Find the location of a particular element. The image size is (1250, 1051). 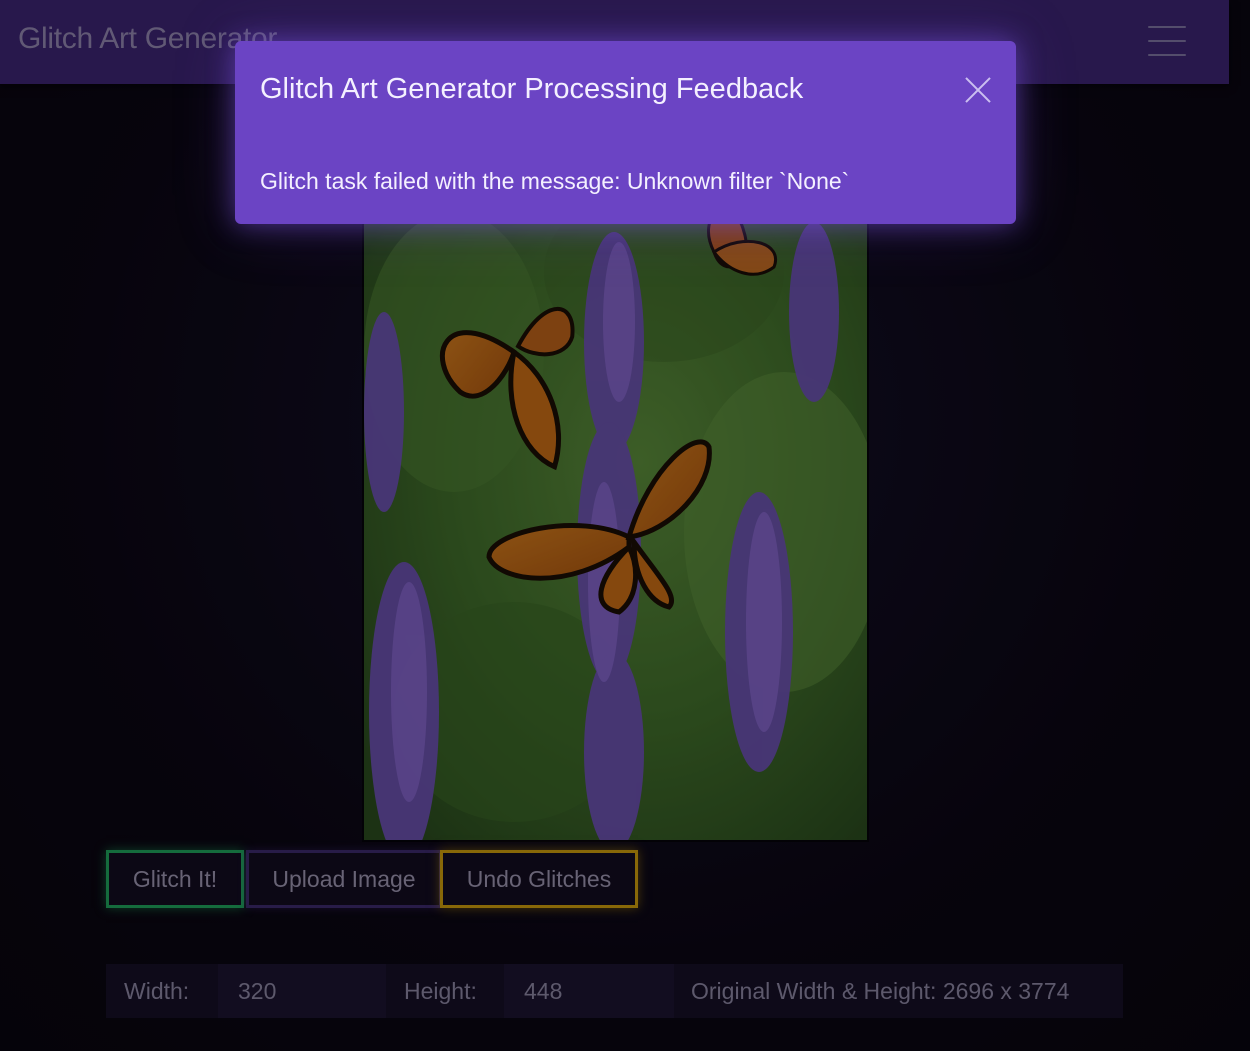

close-icon is located at coordinates (978, 90).